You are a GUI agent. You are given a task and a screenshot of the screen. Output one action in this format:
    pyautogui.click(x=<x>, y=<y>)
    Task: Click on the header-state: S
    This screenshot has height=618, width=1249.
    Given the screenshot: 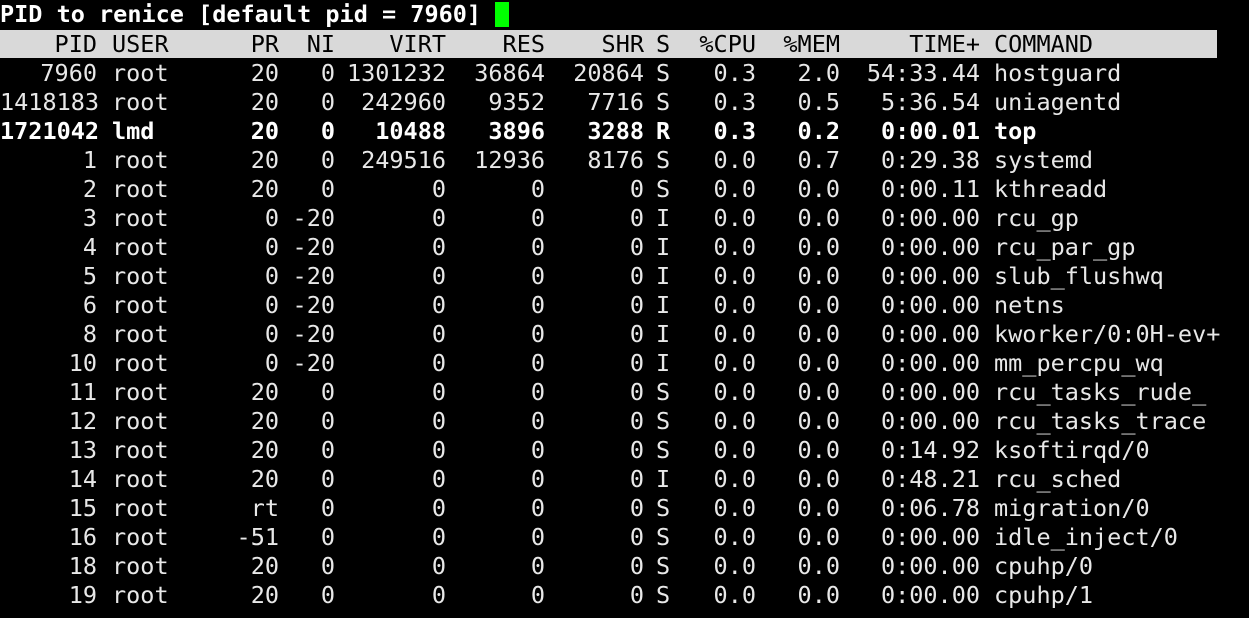 What is the action you would take?
    pyautogui.click(x=663, y=44)
    